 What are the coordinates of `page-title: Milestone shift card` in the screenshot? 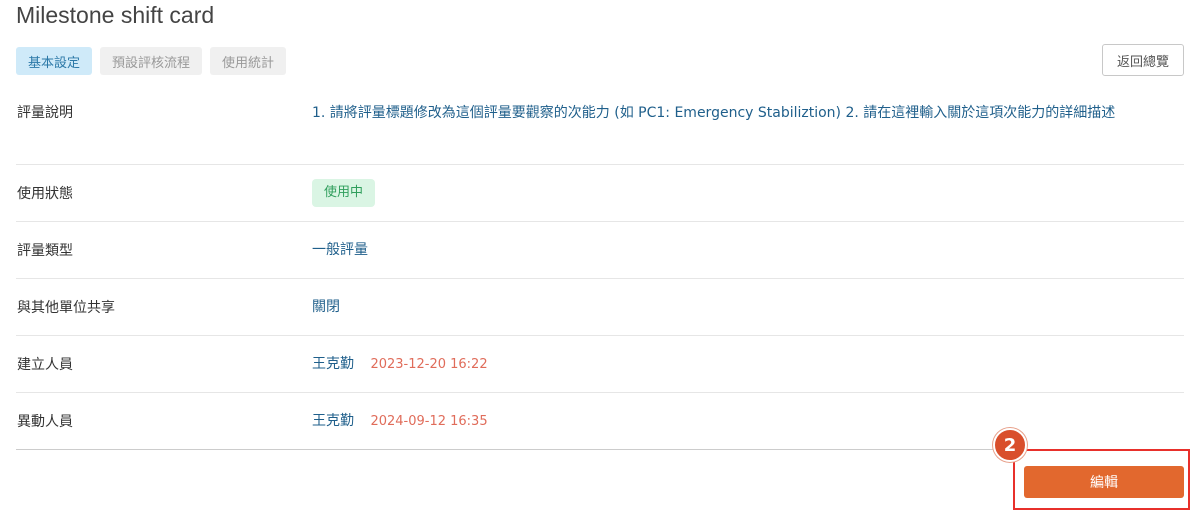 It's located at (115, 15).